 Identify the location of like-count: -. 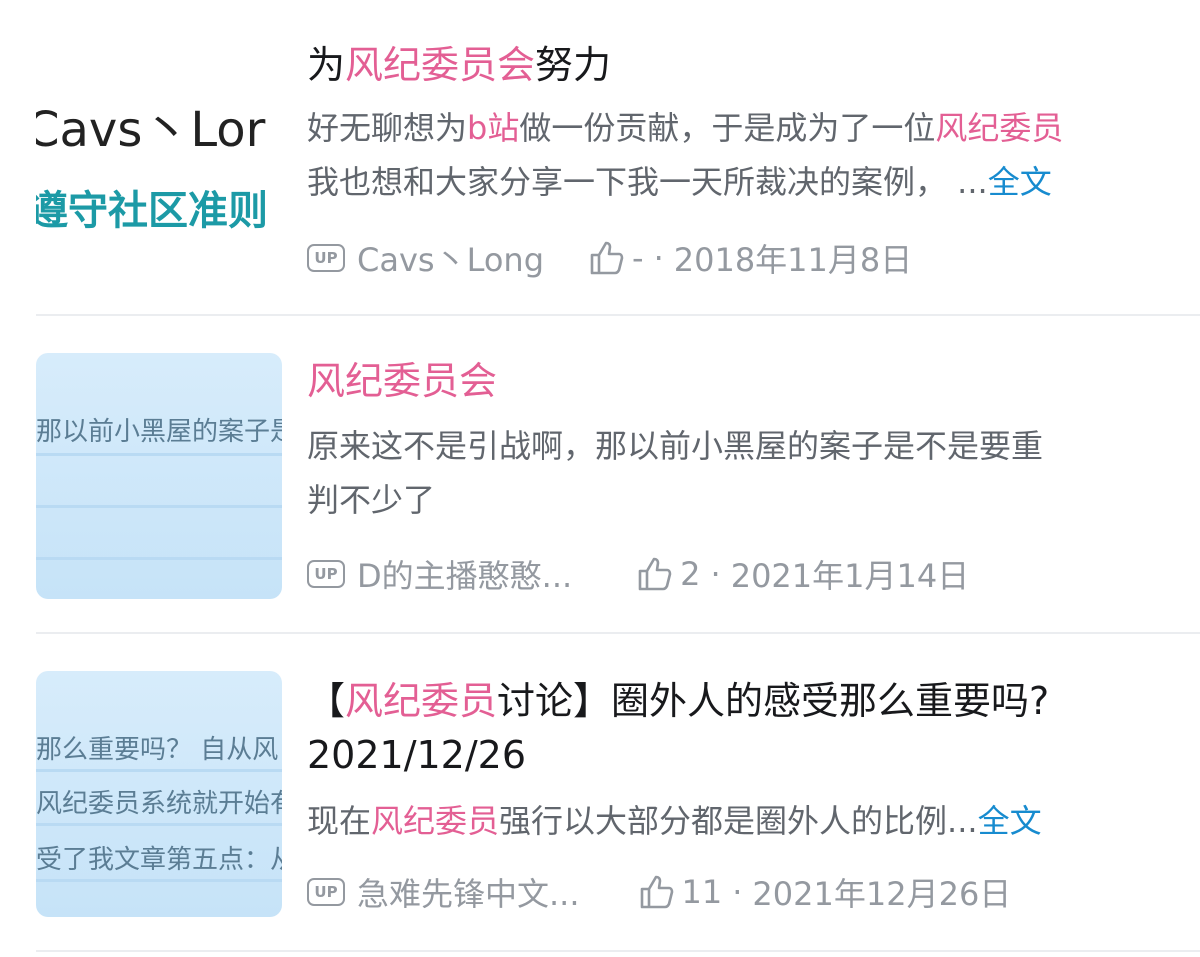
(638, 258).